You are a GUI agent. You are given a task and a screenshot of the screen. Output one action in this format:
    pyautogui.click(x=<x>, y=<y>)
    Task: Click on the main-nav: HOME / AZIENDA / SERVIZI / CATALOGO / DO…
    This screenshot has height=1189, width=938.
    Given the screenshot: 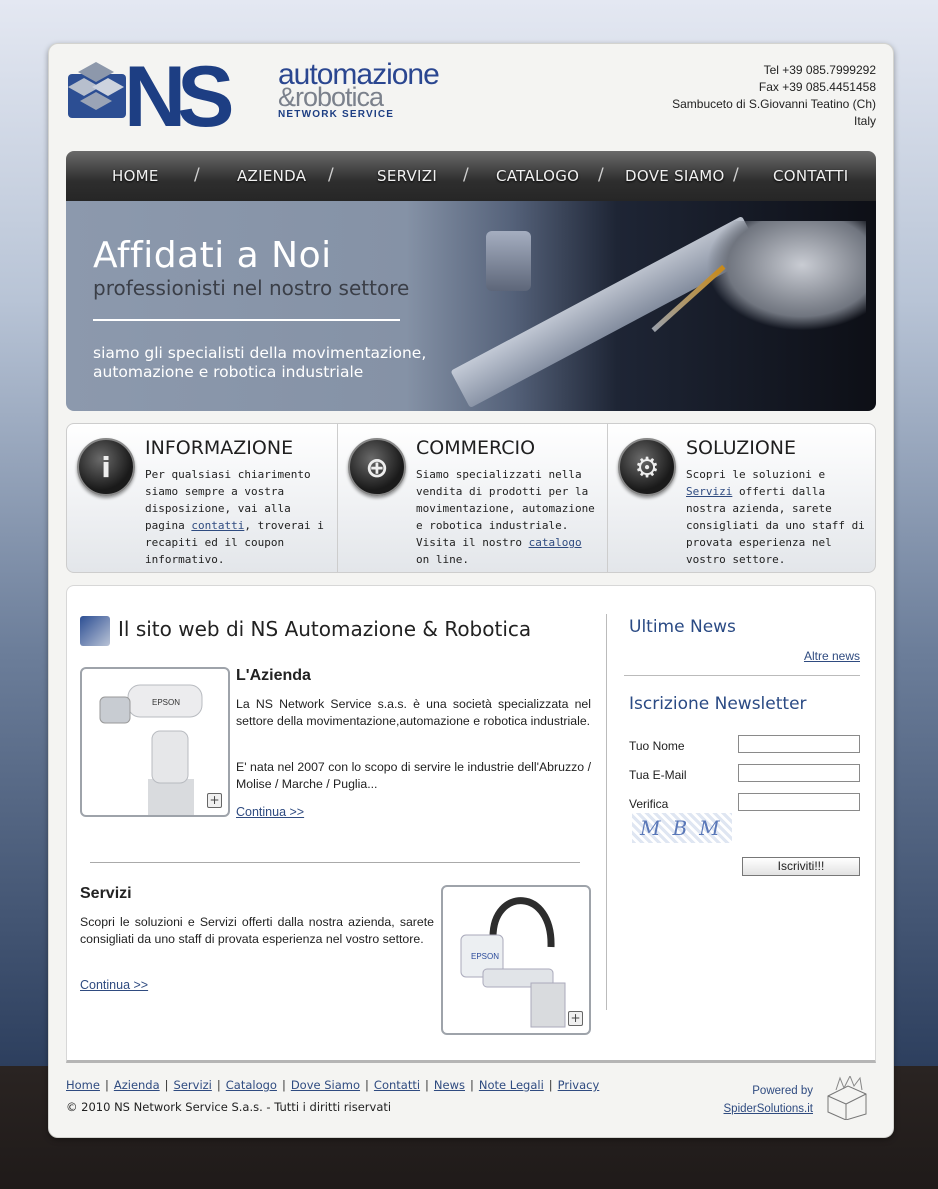 What is the action you would take?
    pyautogui.click(x=471, y=176)
    